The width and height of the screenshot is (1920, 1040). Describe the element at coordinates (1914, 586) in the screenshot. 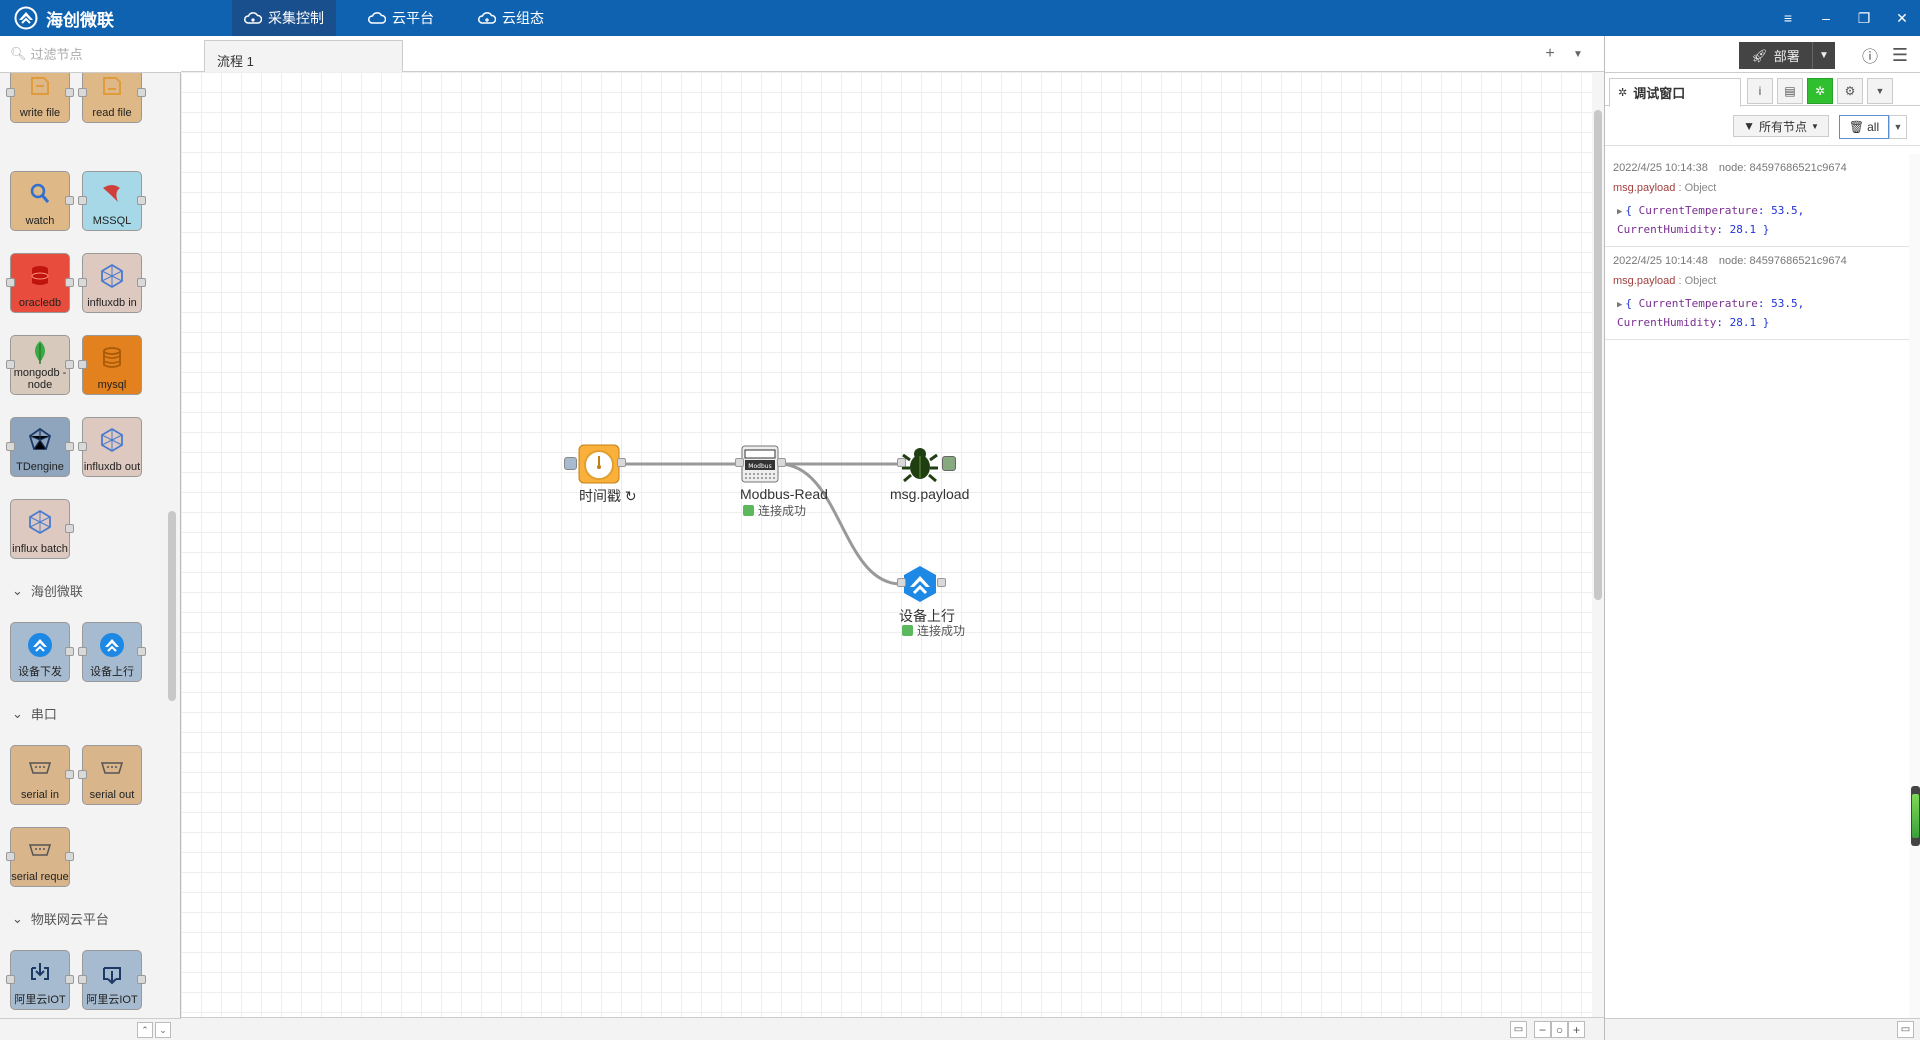

I see `debug-scrollbar` at that location.